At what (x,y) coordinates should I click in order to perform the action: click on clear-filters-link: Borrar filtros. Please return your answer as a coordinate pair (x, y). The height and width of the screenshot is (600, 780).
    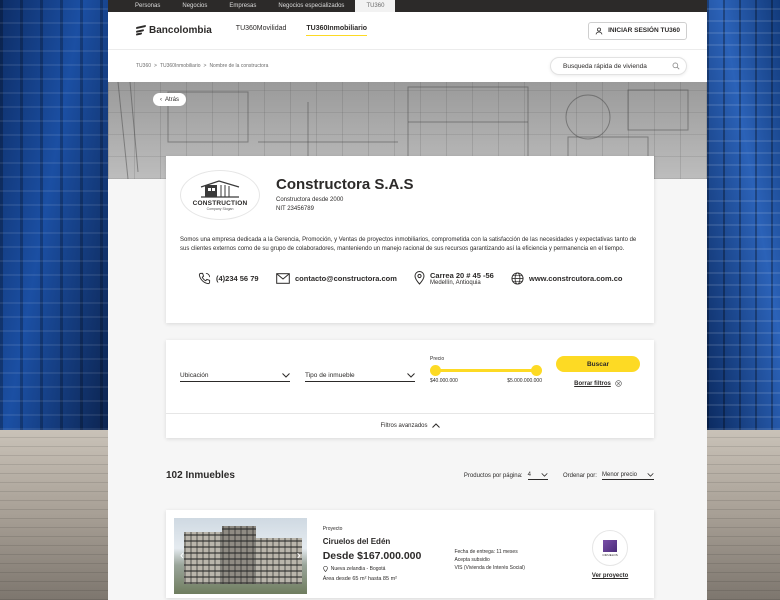
    Looking at the image, I should click on (598, 383).